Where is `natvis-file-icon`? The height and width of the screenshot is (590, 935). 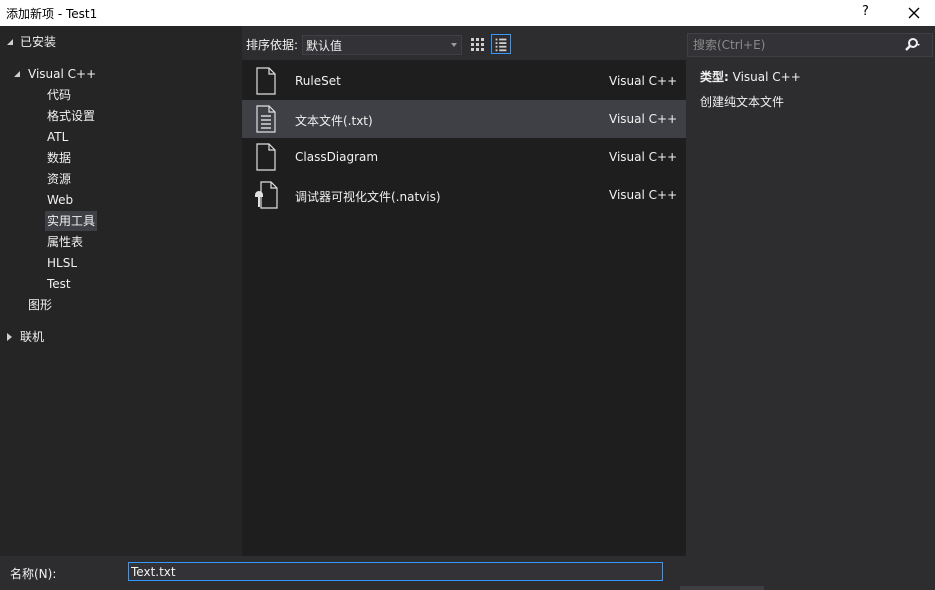 natvis-file-icon is located at coordinates (266, 195).